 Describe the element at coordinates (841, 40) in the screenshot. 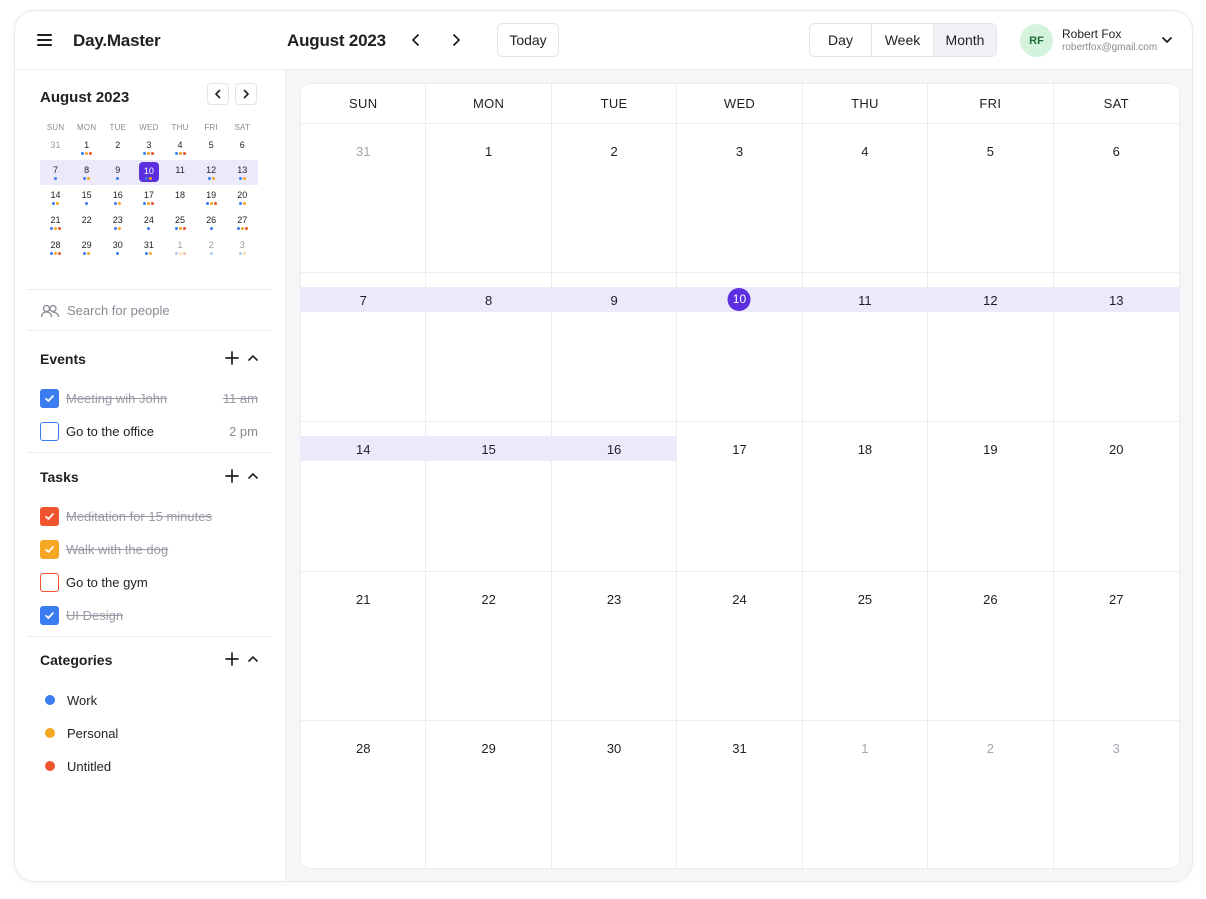

I see `view-day-button: Day` at that location.